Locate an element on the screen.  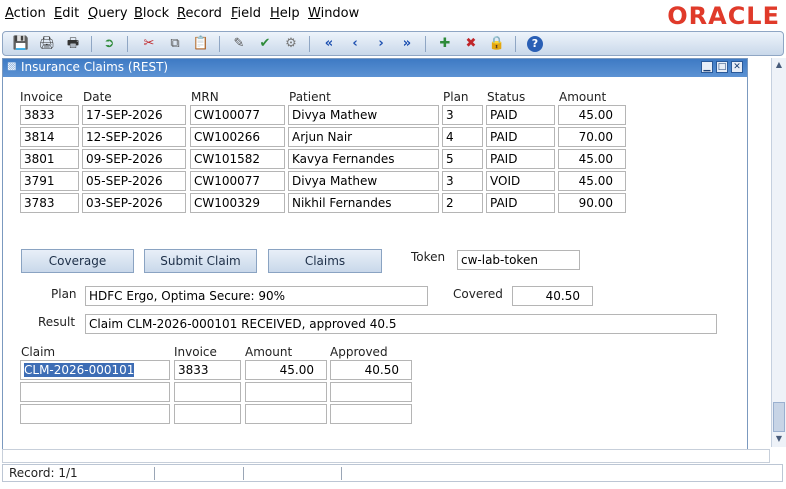
insert-record-icon: ✚ is located at coordinates (445, 44).